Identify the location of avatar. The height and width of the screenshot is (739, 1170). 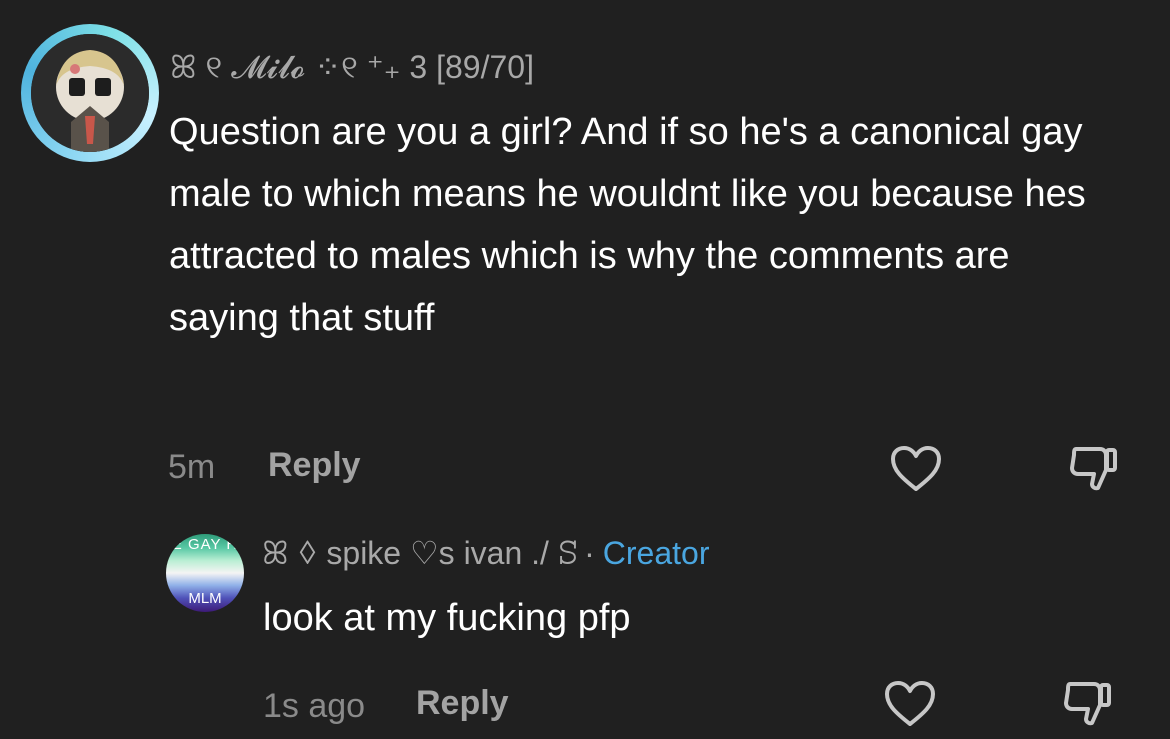
(90, 93).